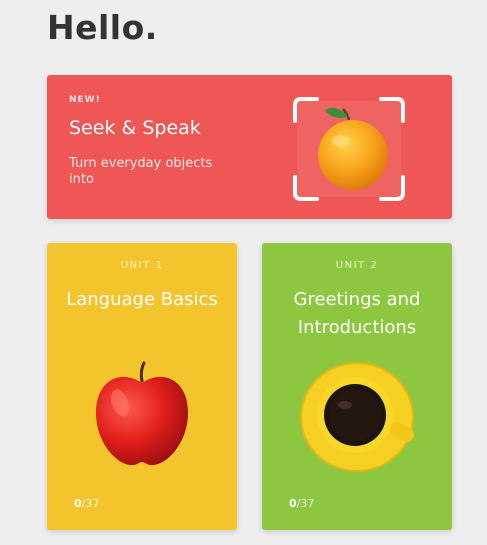 This screenshot has width=487, height=545. What do you see at coordinates (357, 313) in the screenshot?
I see `unit-title: Greetings and Introductions` at bounding box center [357, 313].